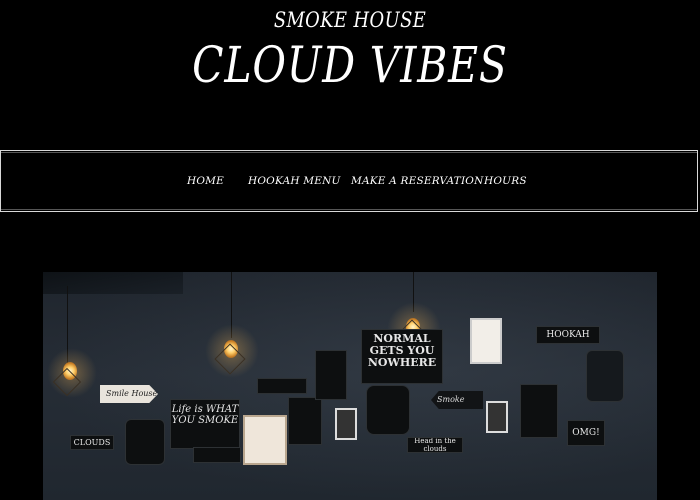 The width and height of the screenshot is (700, 500). I want to click on clouds-sign: CLOUDS, so click(92, 442).